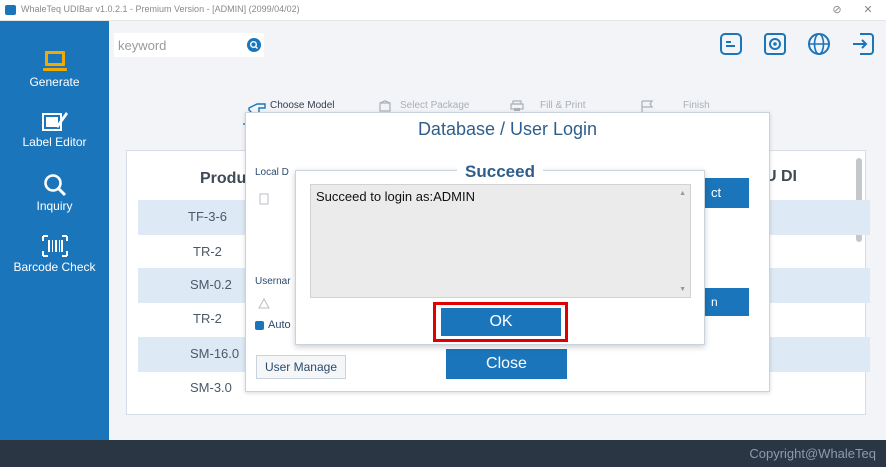  What do you see at coordinates (819, 44) in the screenshot?
I see `globe-icon` at bounding box center [819, 44].